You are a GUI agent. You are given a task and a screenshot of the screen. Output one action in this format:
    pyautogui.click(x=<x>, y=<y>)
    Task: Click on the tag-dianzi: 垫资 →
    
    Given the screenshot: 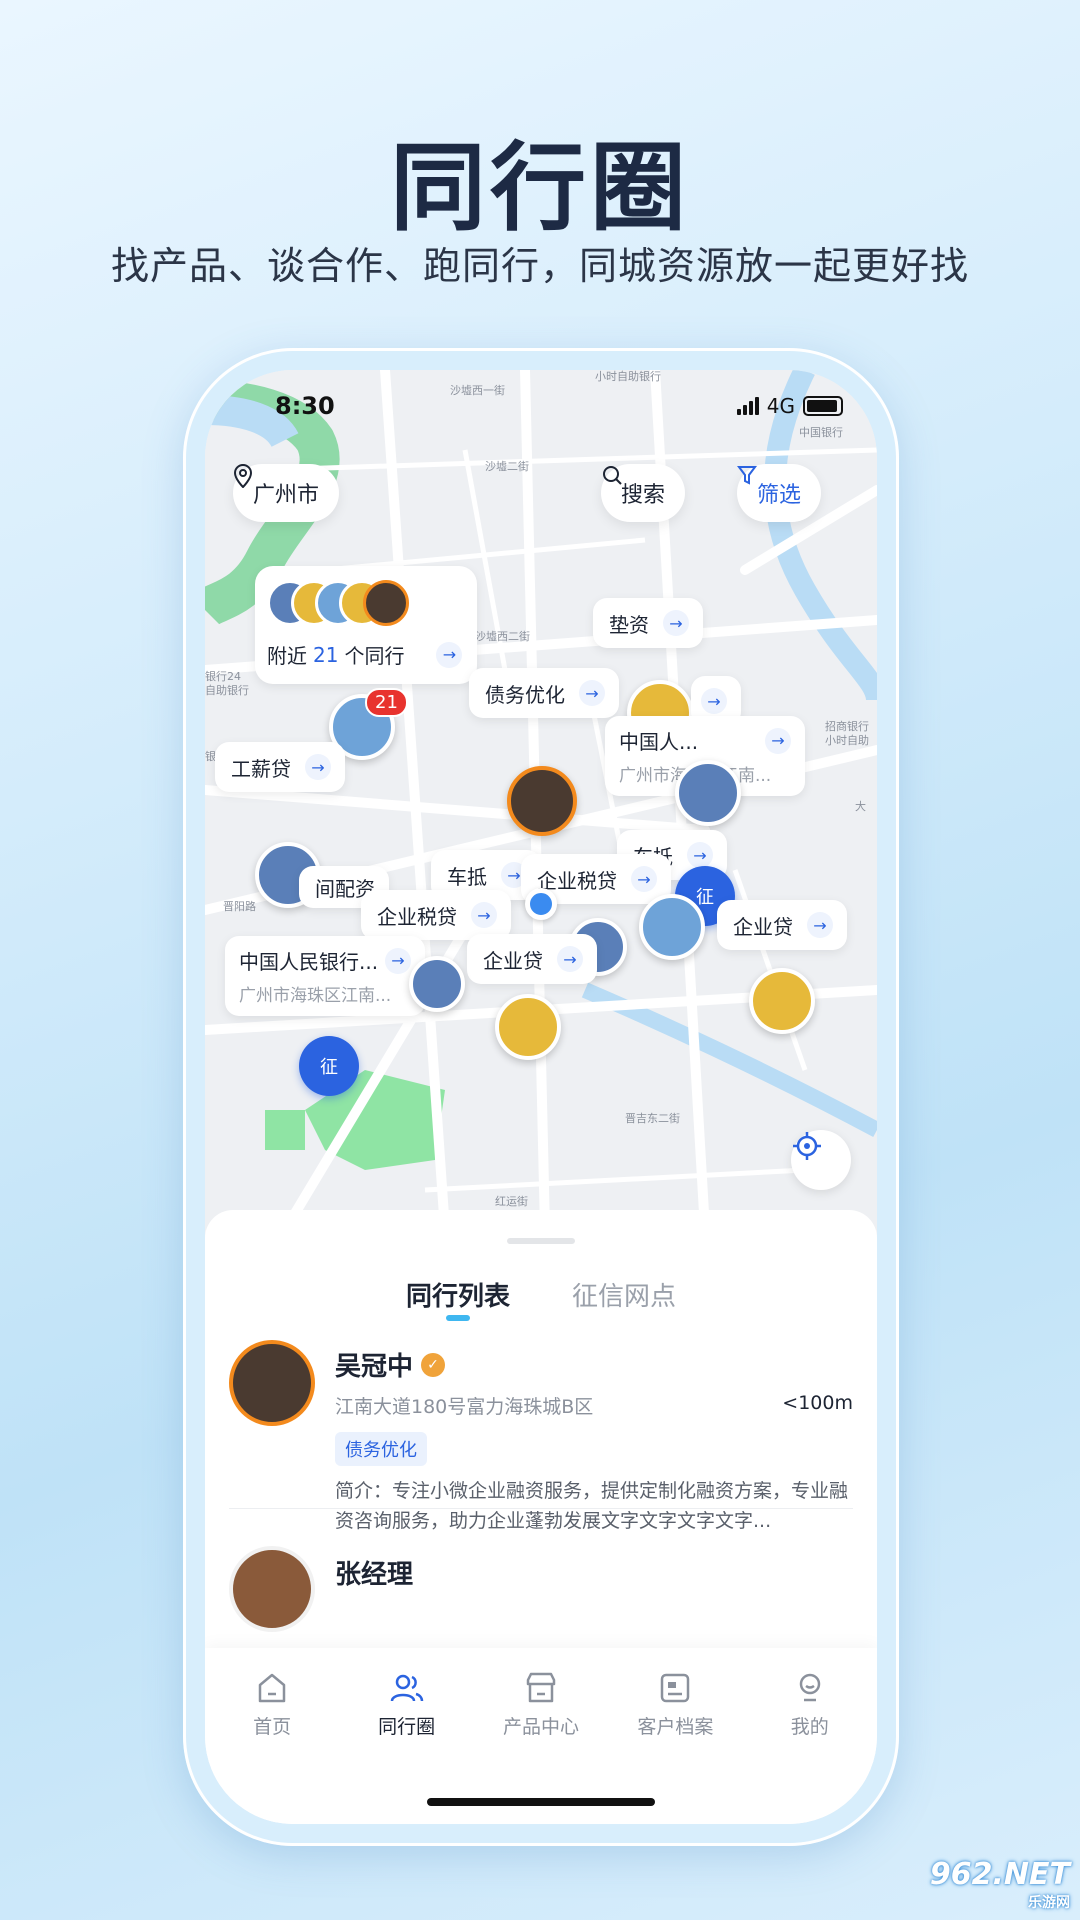 What is the action you would take?
    pyautogui.click(x=648, y=623)
    